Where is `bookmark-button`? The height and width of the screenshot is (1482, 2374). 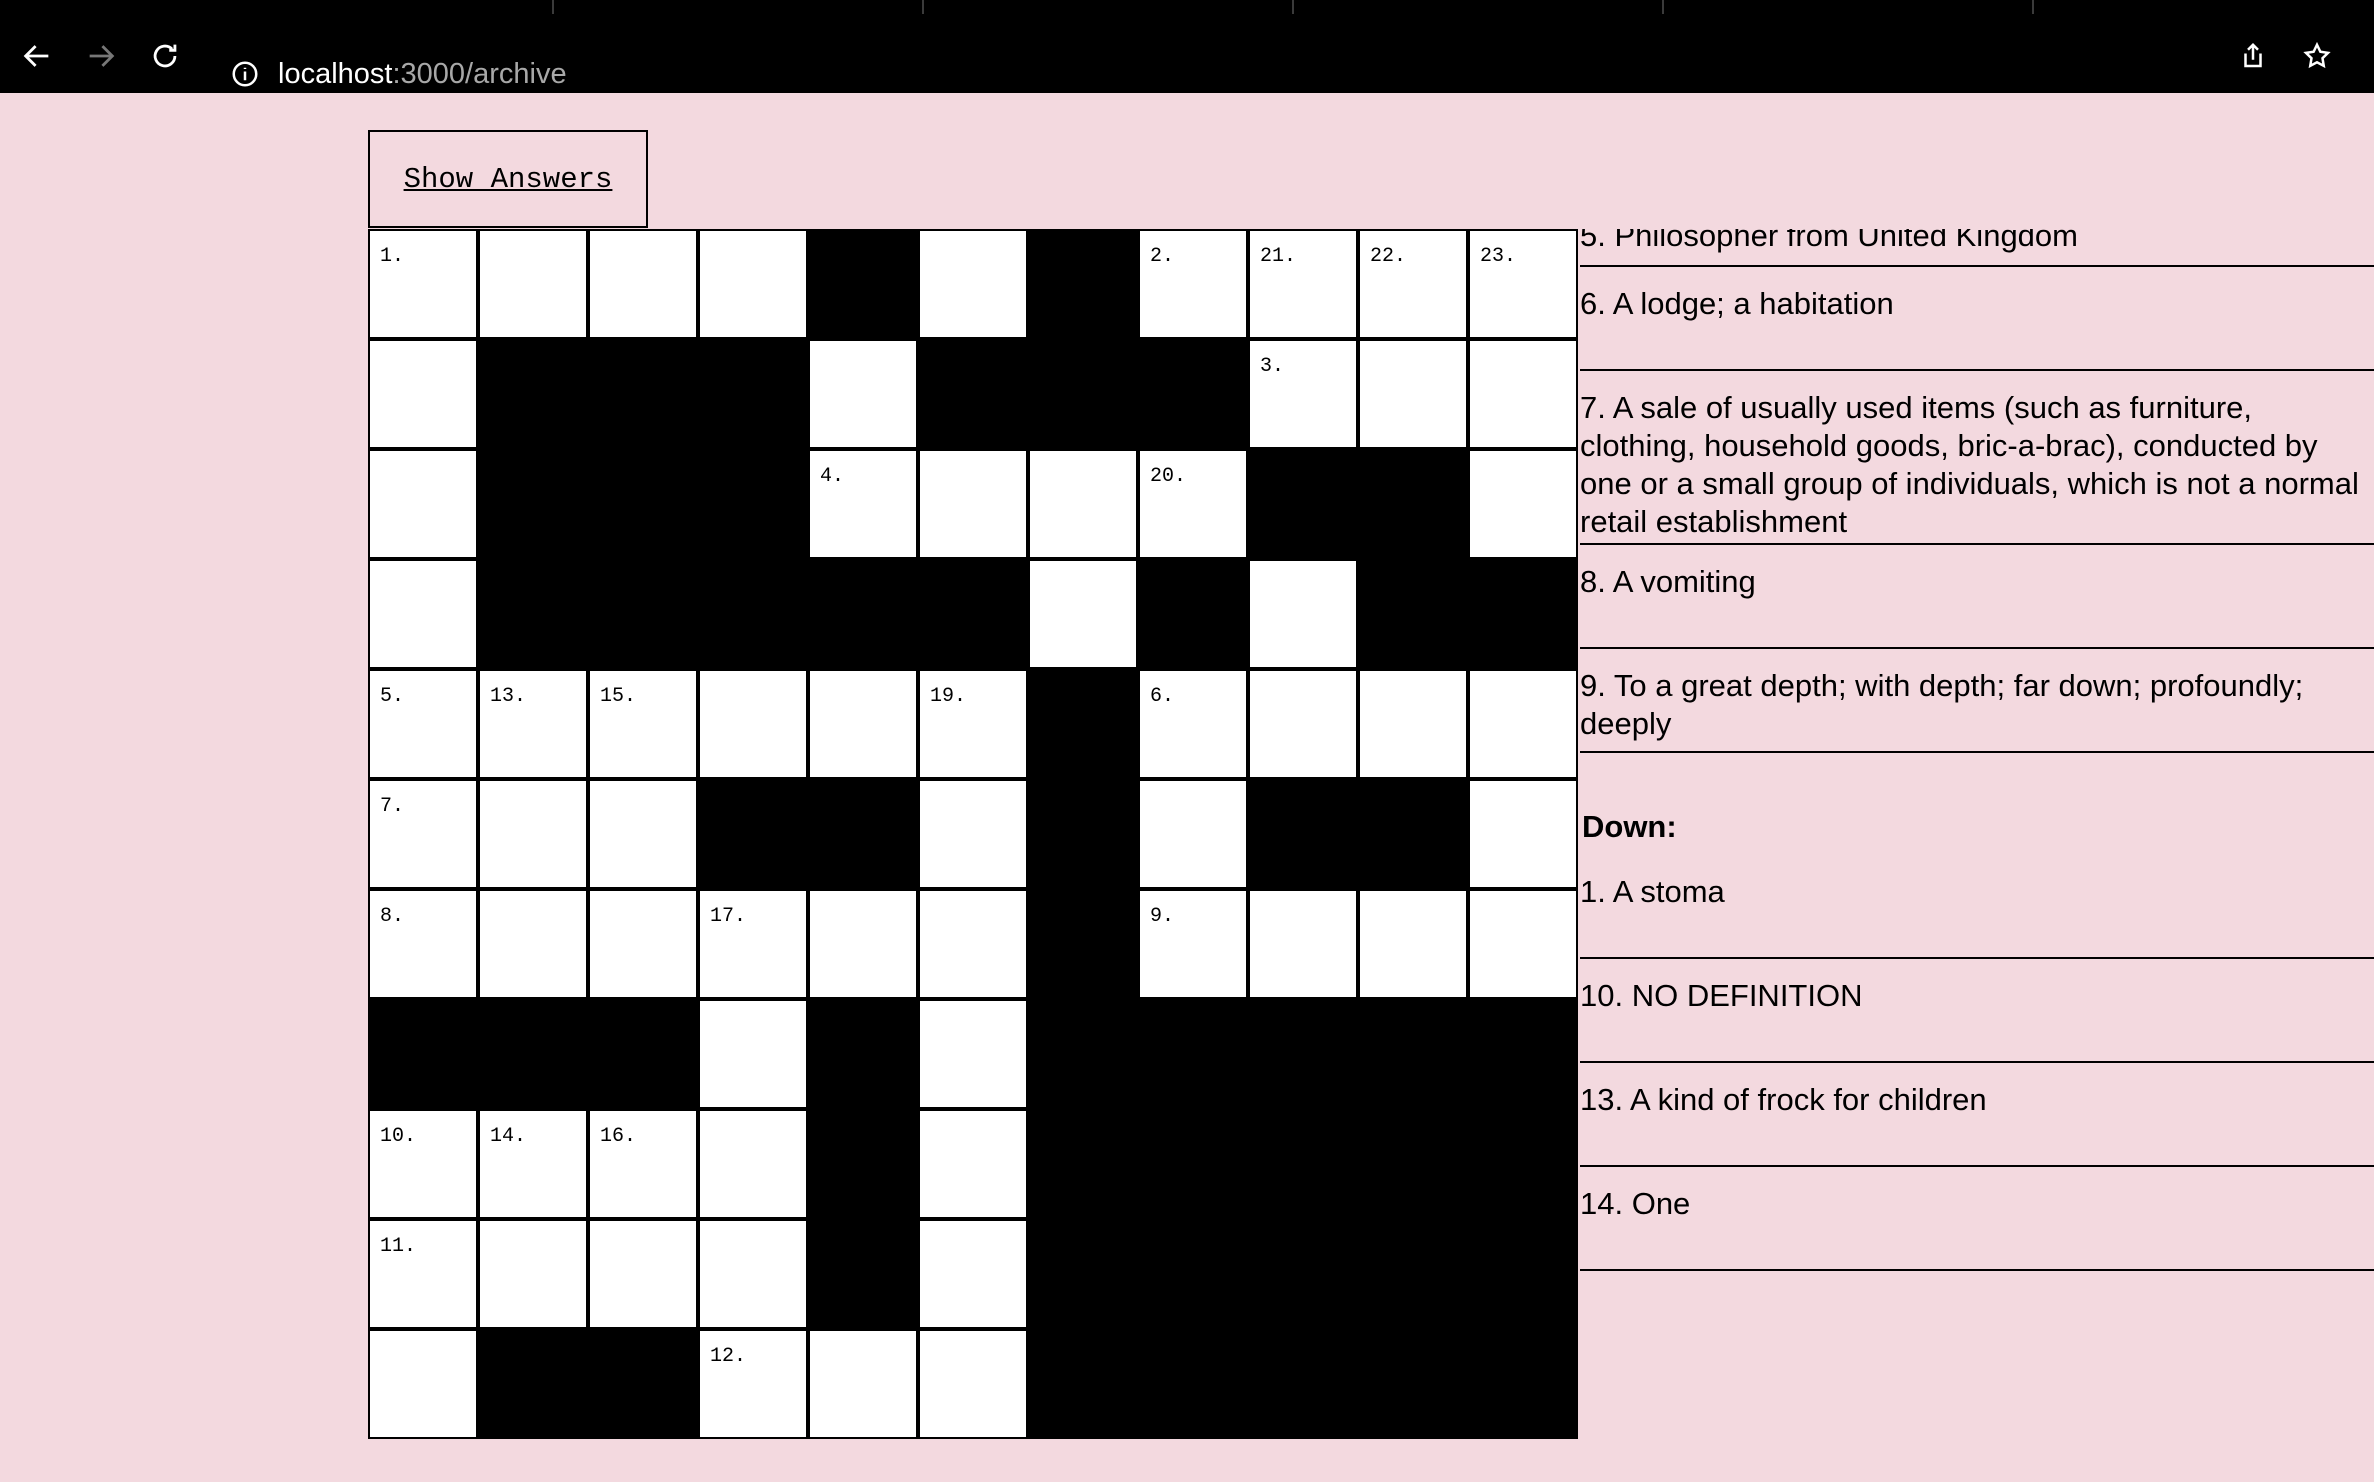
bookmark-button is located at coordinates (2317, 56).